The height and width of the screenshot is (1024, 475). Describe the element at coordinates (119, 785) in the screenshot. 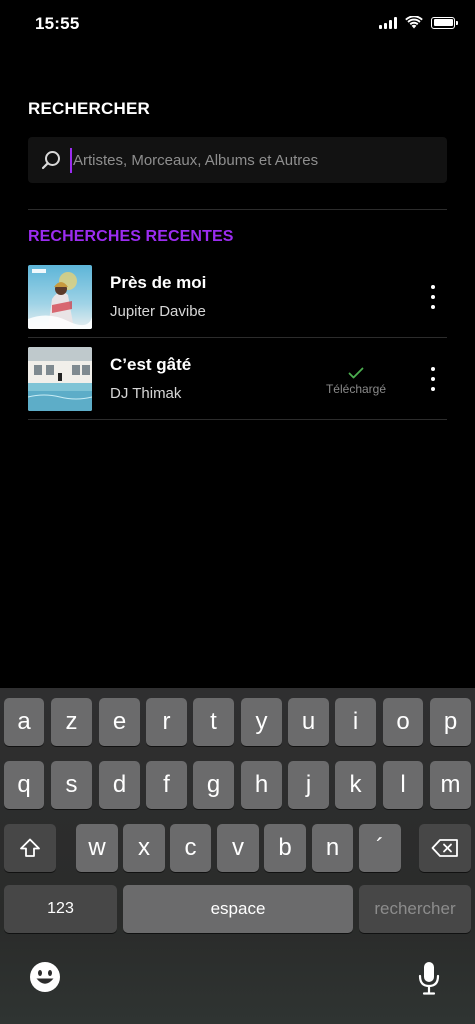

I see `key-d: d` at that location.